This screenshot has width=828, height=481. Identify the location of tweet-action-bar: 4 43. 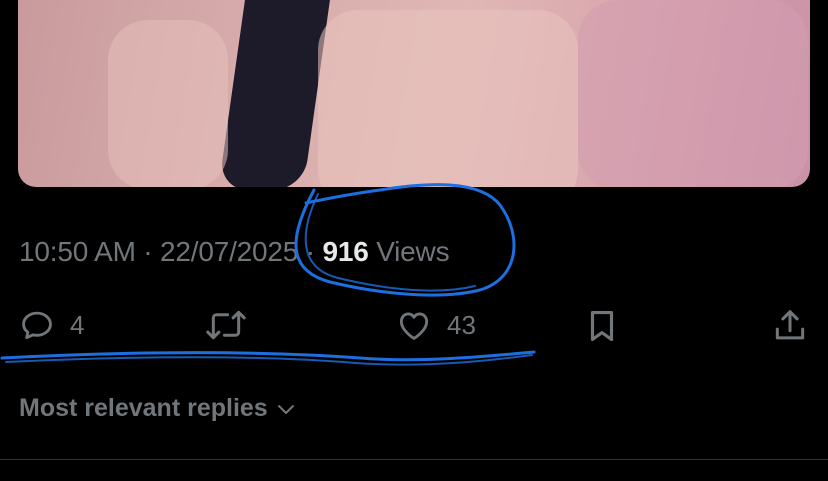
(414, 326).